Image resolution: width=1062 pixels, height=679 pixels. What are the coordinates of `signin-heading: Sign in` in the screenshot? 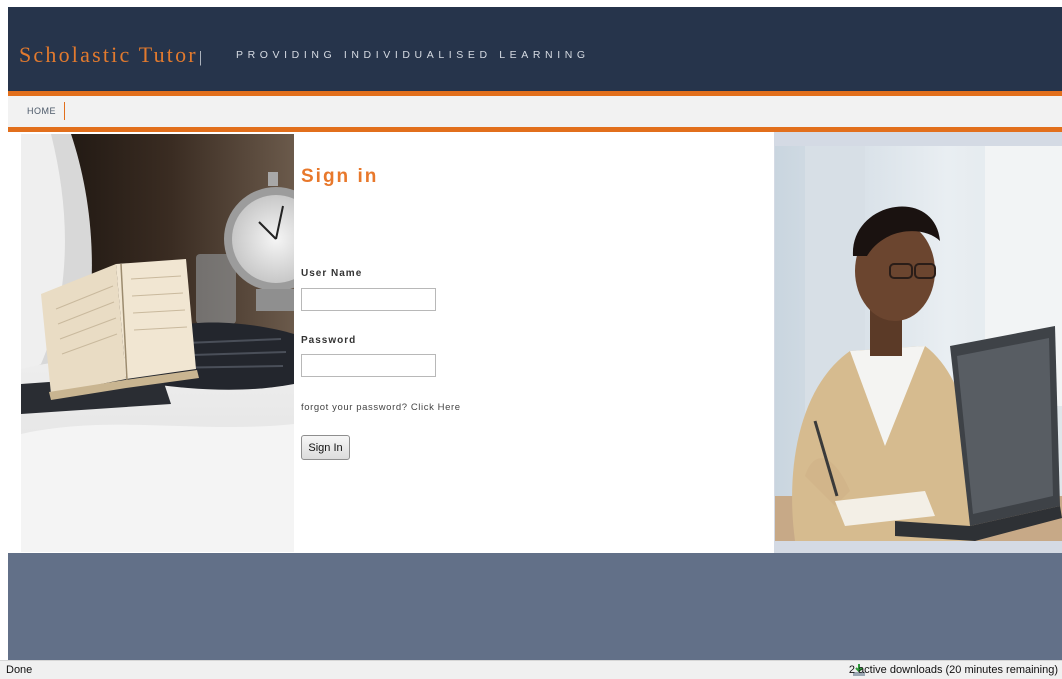 It's located at (340, 176).